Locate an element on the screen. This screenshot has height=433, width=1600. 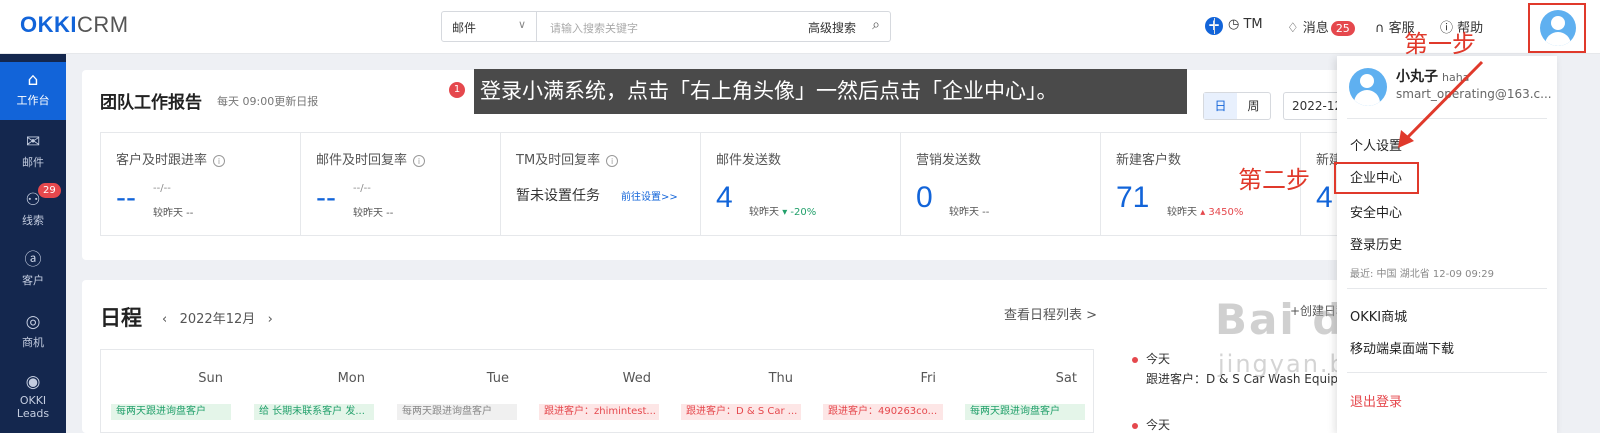
annotation-arrow is located at coordinates (1441, 104).